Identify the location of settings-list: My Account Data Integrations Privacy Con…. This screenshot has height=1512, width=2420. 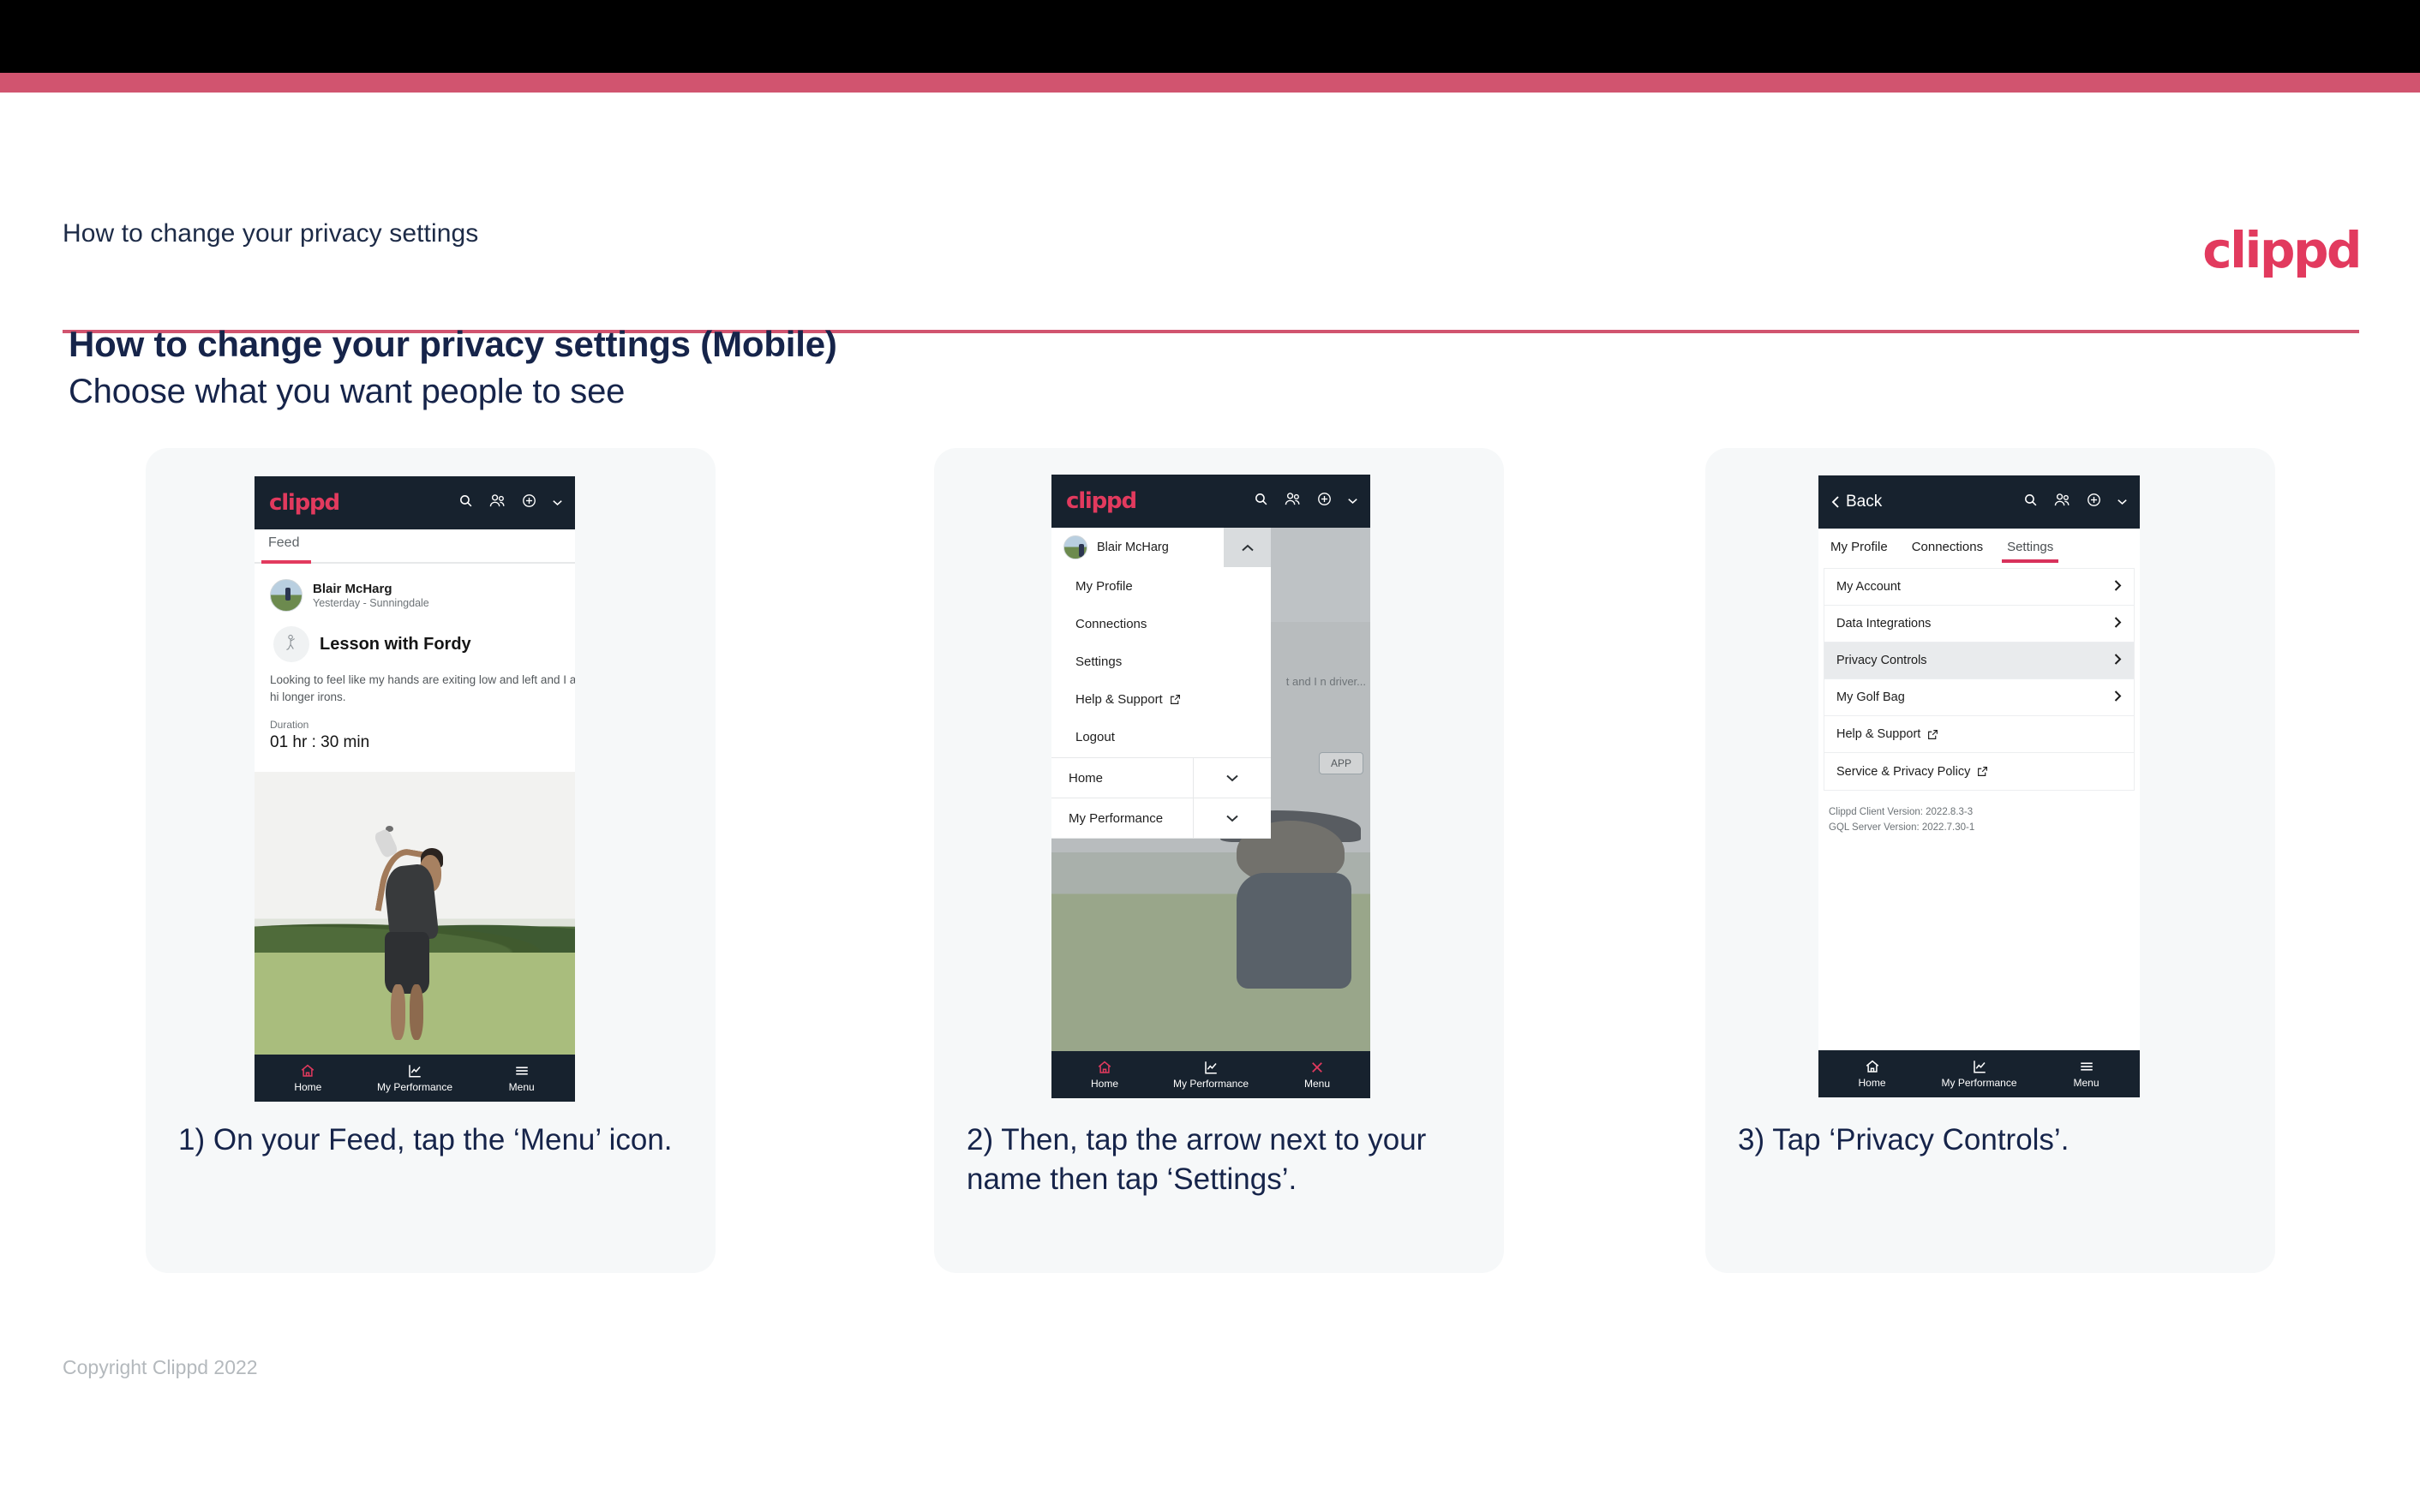
(1979, 680).